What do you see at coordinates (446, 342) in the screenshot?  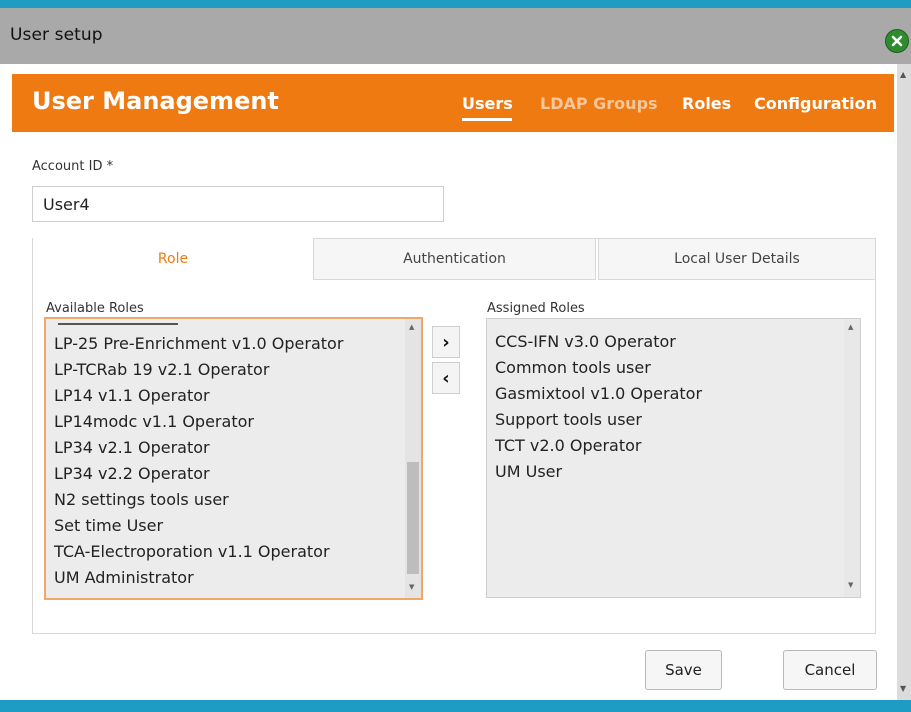 I see `add-role-button: ›` at bounding box center [446, 342].